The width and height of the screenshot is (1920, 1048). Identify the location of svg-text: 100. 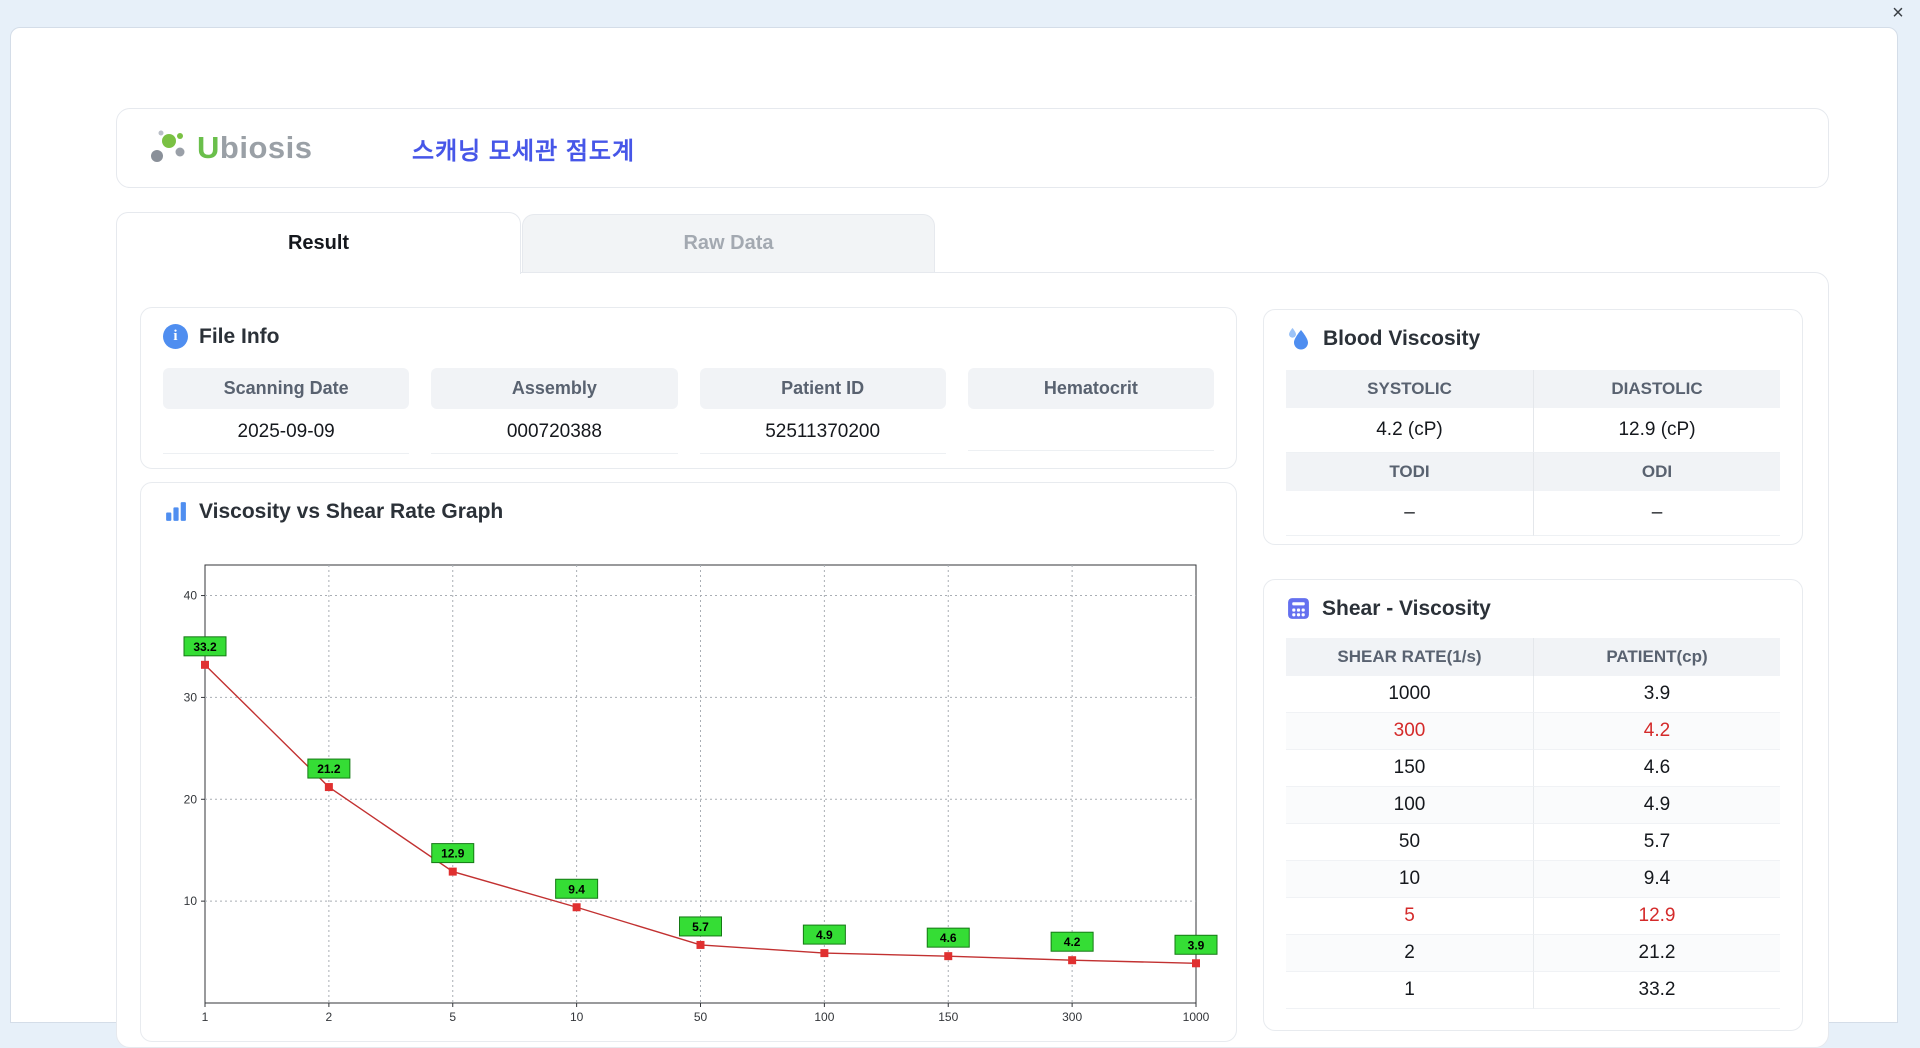
(824, 1017).